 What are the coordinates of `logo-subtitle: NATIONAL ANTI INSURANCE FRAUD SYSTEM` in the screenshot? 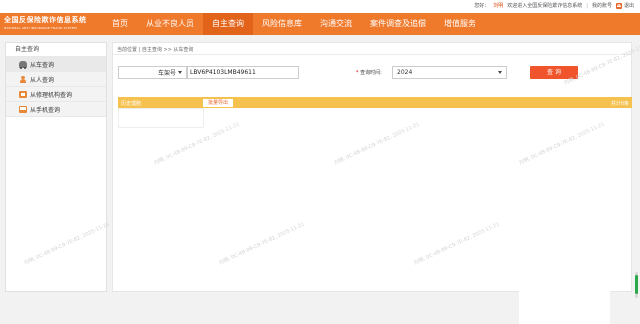 It's located at (40, 28).